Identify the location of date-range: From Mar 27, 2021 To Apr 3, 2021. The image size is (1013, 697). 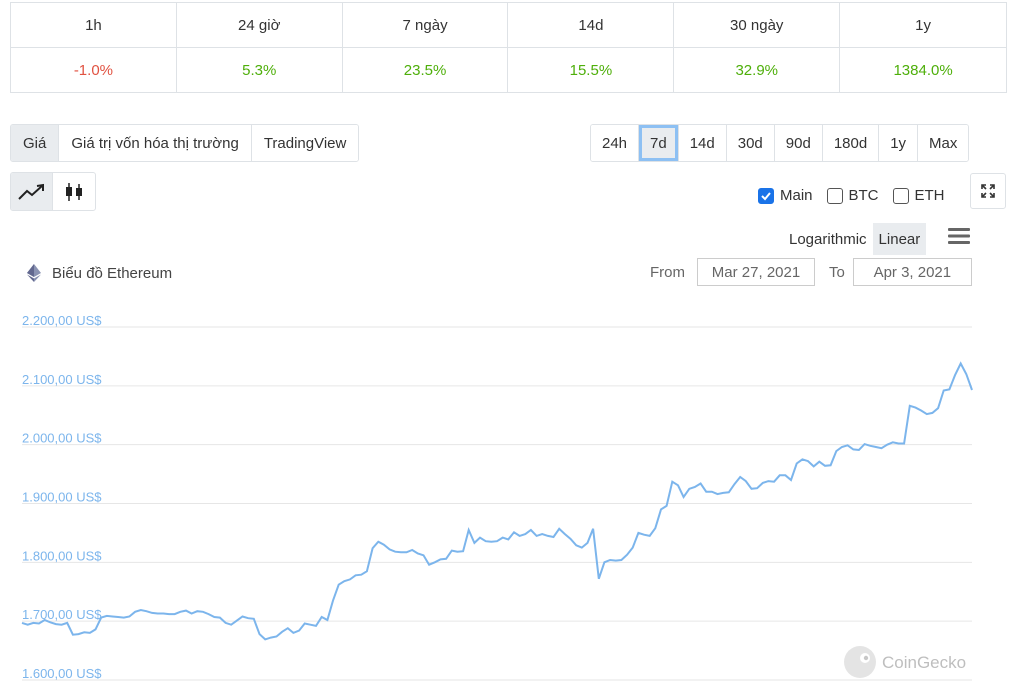
(811, 272).